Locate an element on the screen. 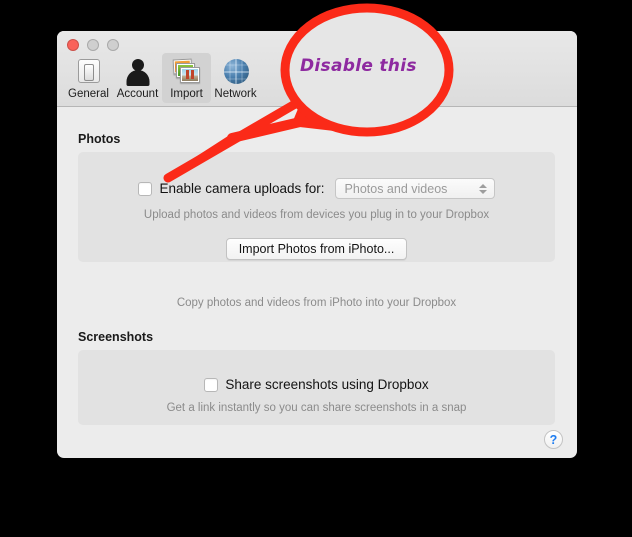 This screenshot has height=537, width=632. close-window-button is located at coordinates (73, 45).